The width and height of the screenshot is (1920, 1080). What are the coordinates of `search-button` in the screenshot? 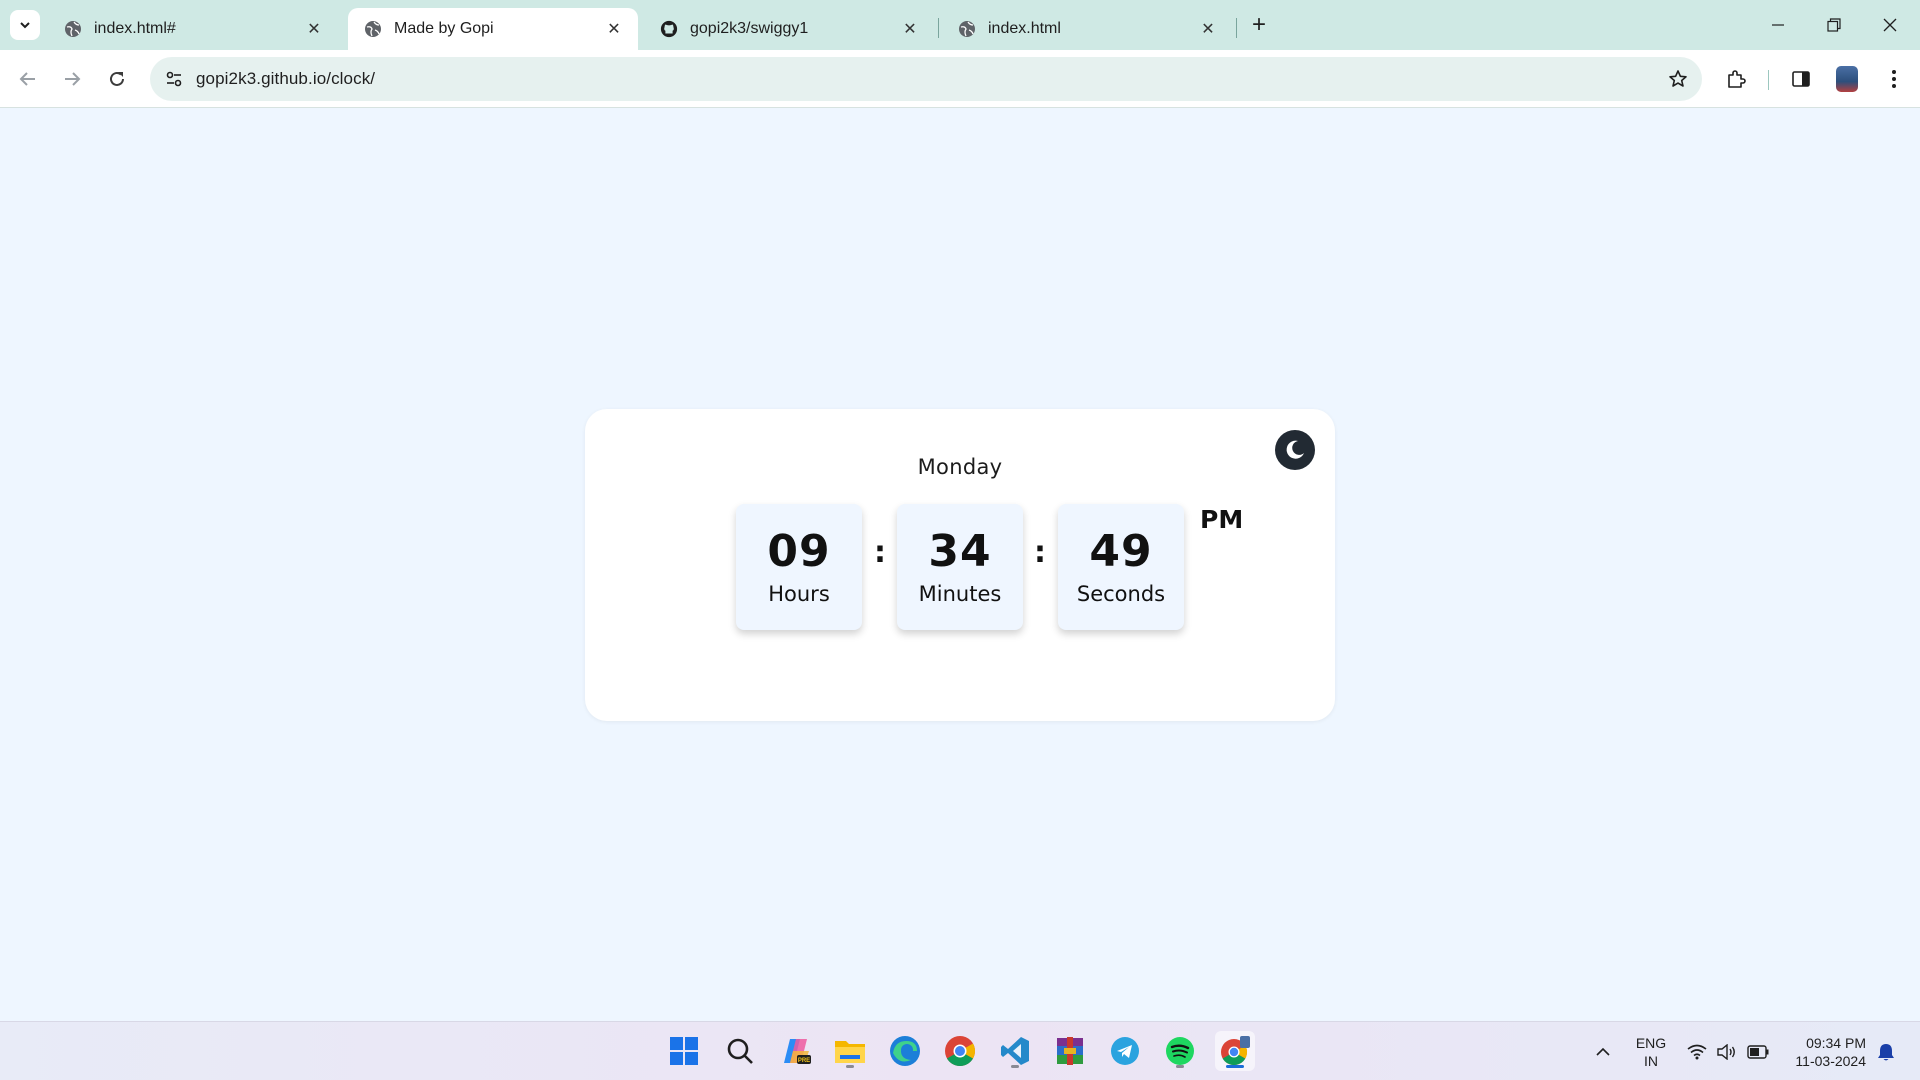 It's located at (740, 1051).